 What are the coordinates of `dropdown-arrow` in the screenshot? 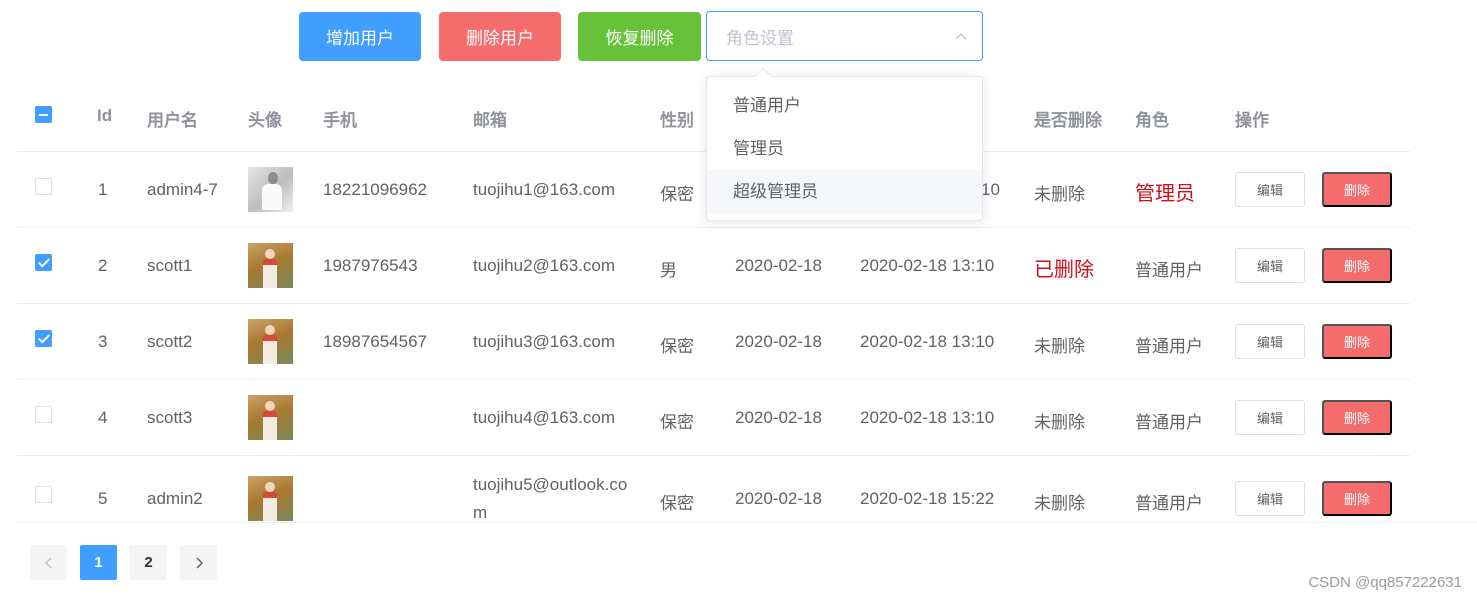 It's located at (763, 76).